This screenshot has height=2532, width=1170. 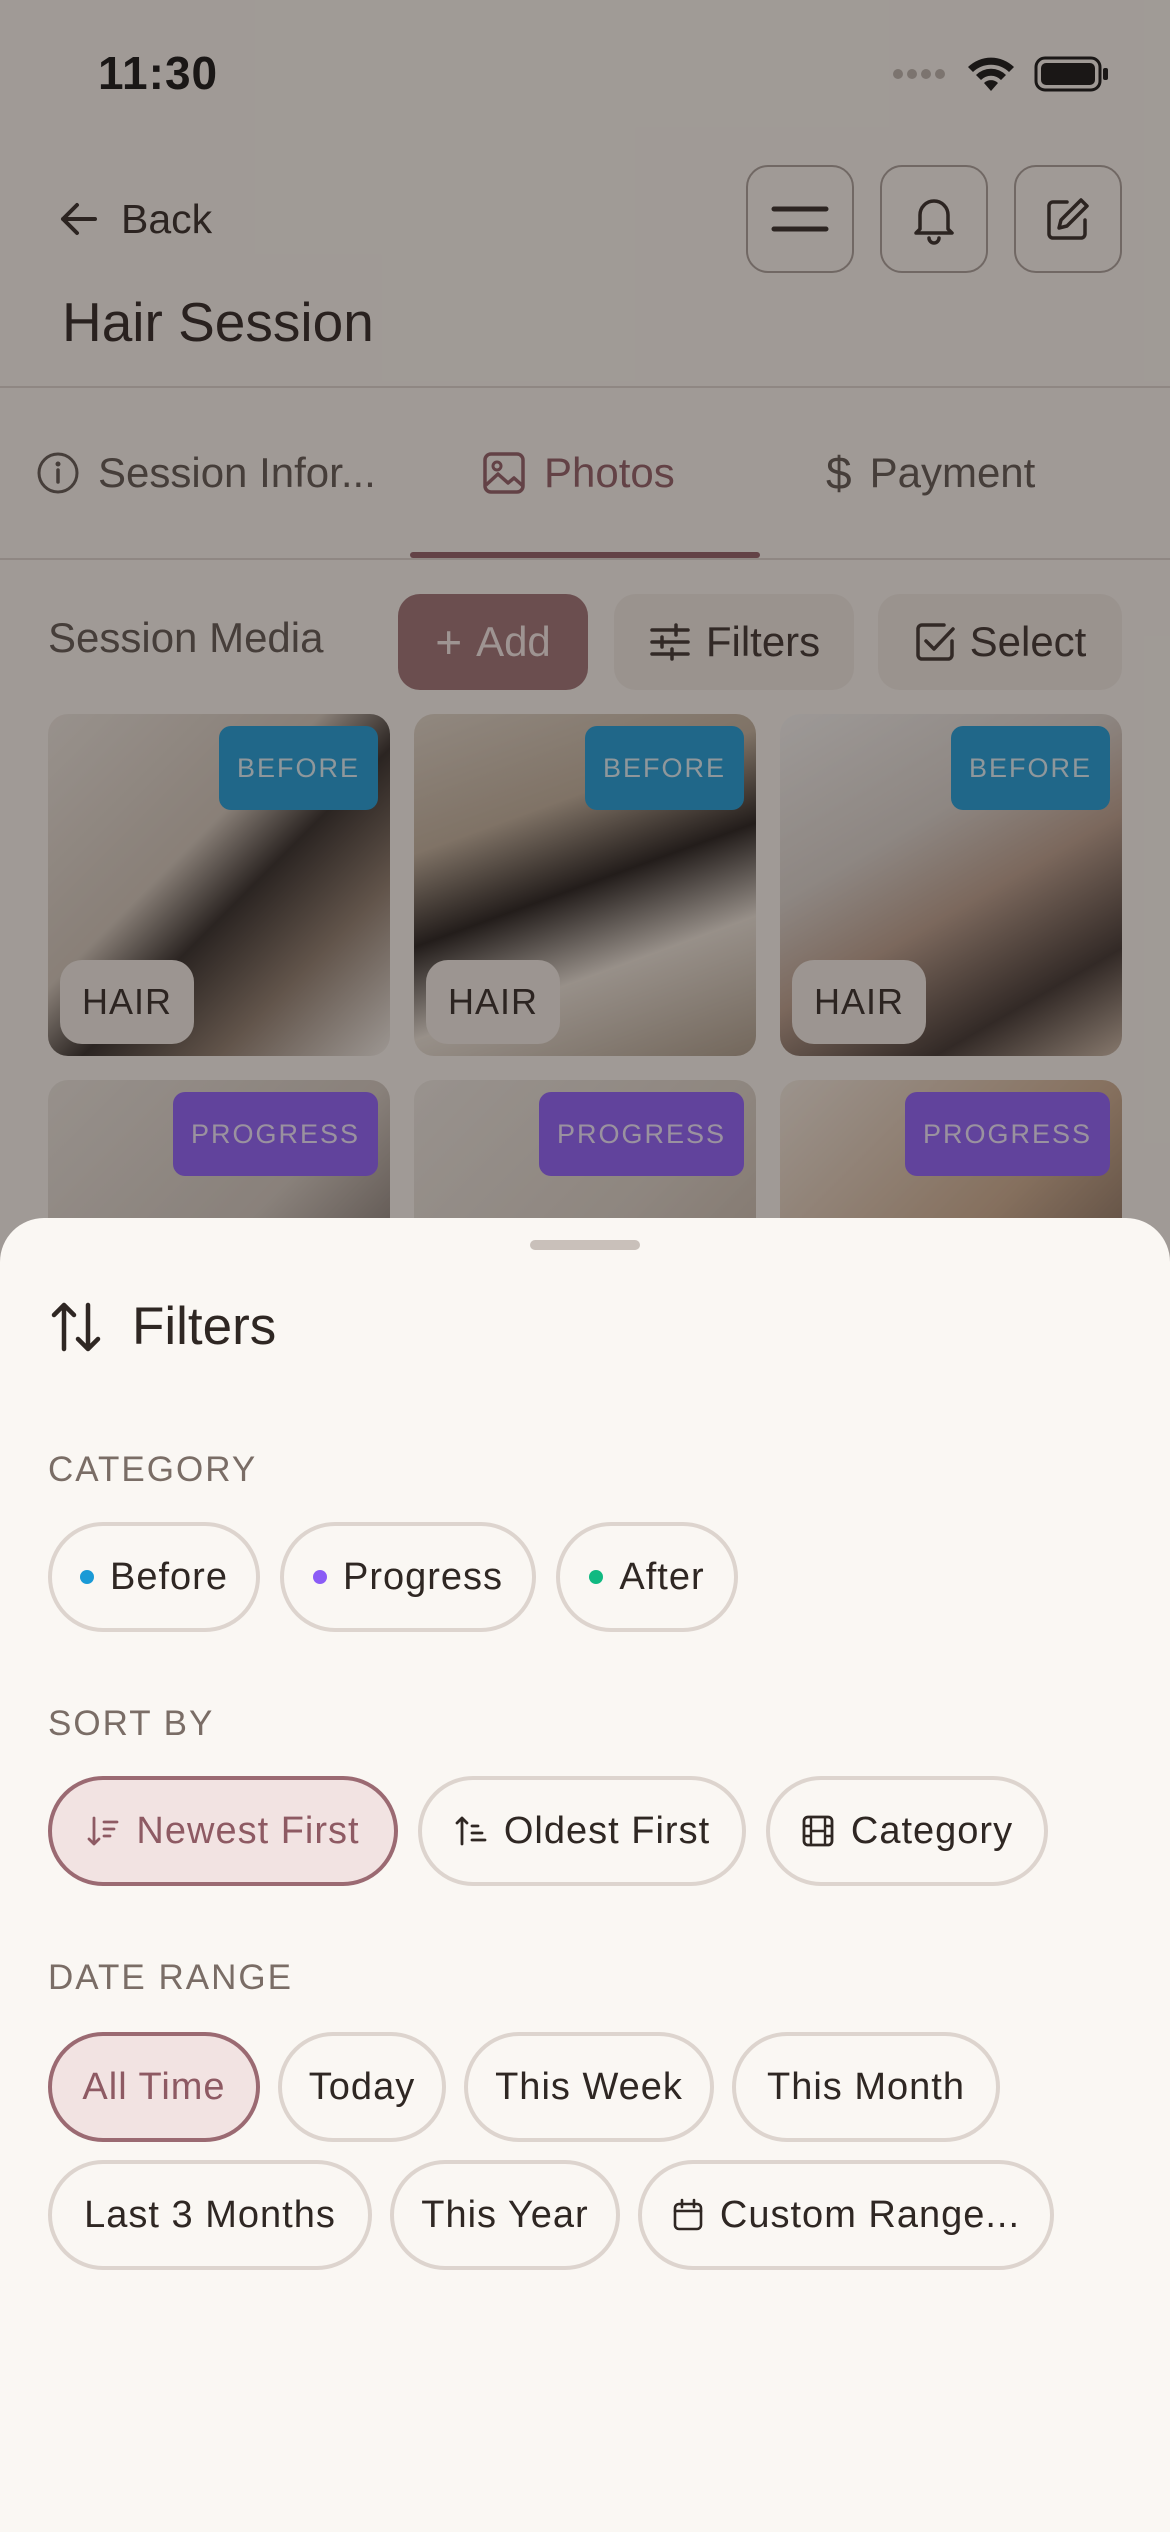 I want to click on sort-section-label: SORT BY, so click(x=131, y=1723).